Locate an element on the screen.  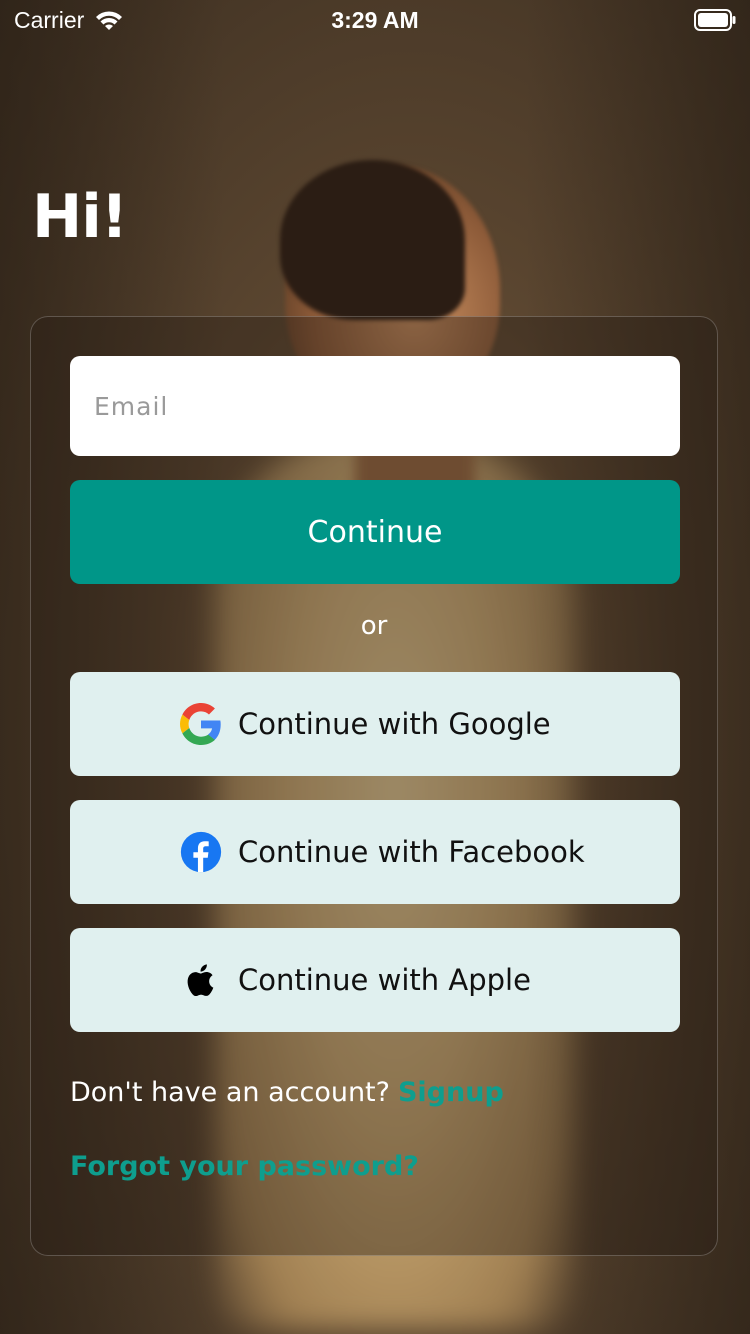
no-account-text: Don't have an account? is located at coordinates (230, 1092).